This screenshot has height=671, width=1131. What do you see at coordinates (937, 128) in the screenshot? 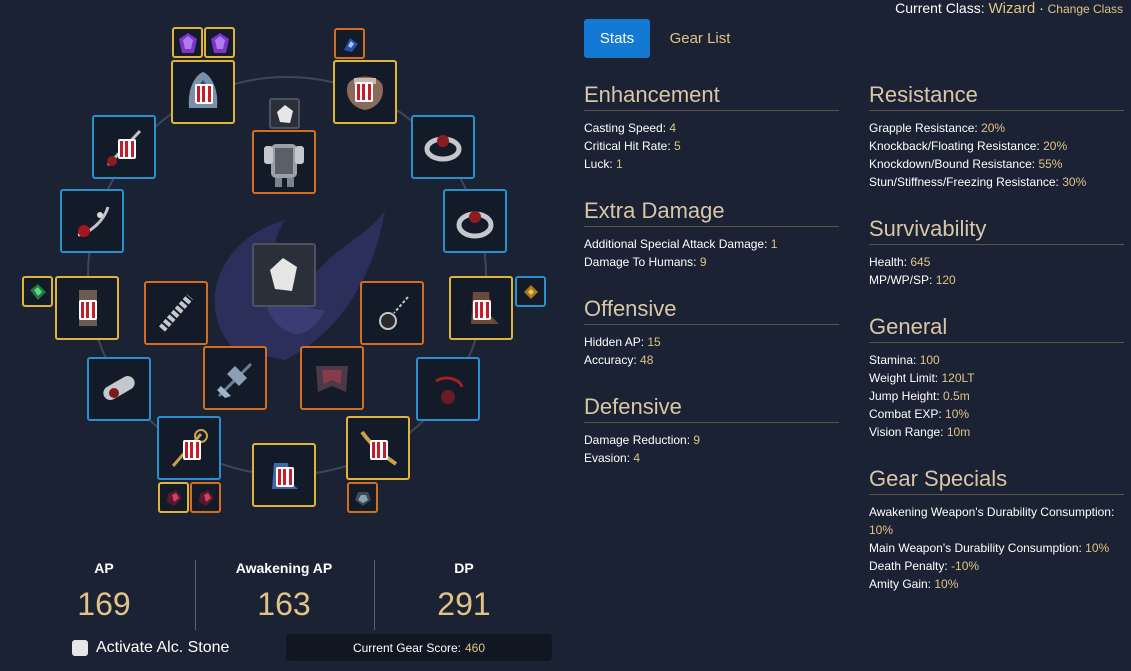
I see `stat-row: Grapple Resistance: 20%` at bounding box center [937, 128].